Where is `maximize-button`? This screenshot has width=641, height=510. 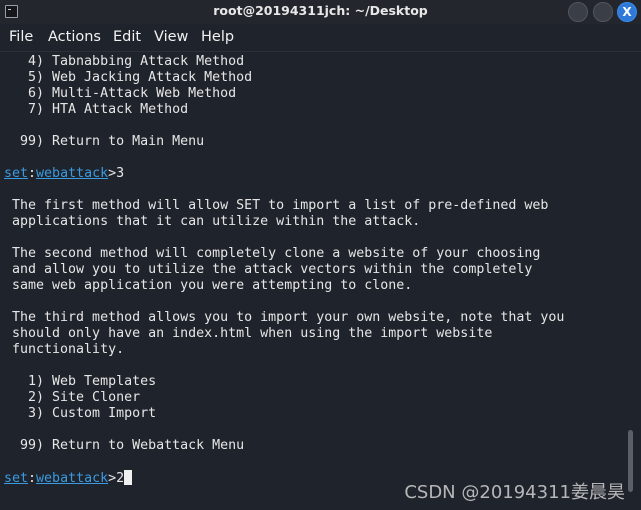
maximize-button is located at coordinates (603, 12).